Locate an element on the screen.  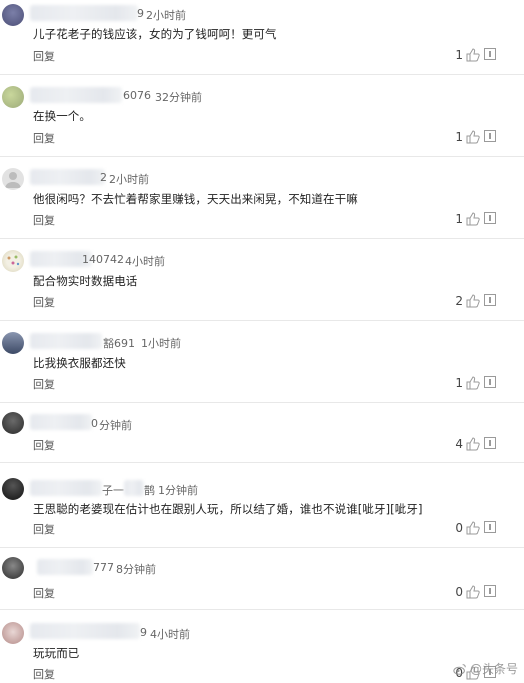
watermark: @头条号 is located at coordinates (485, 668).